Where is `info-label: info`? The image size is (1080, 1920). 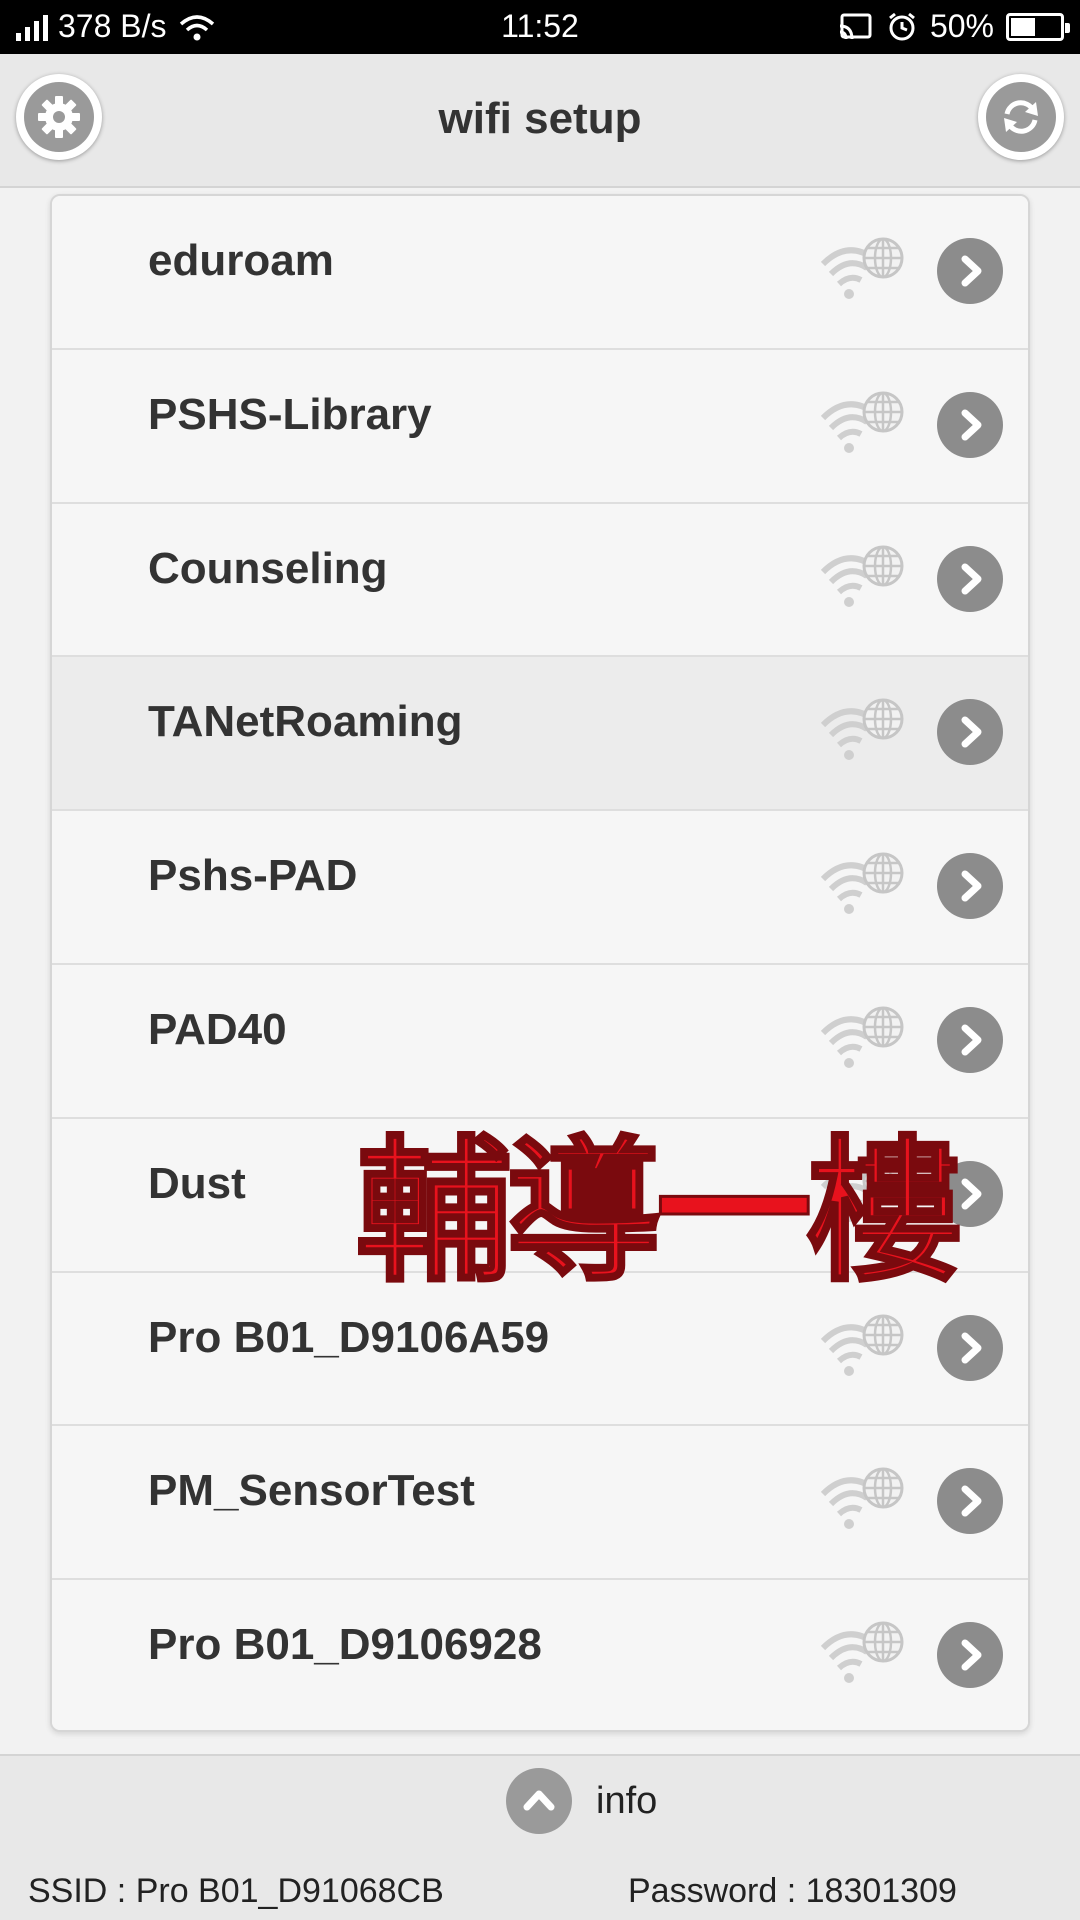
info-label: info is located at coordinates (627, 1800).